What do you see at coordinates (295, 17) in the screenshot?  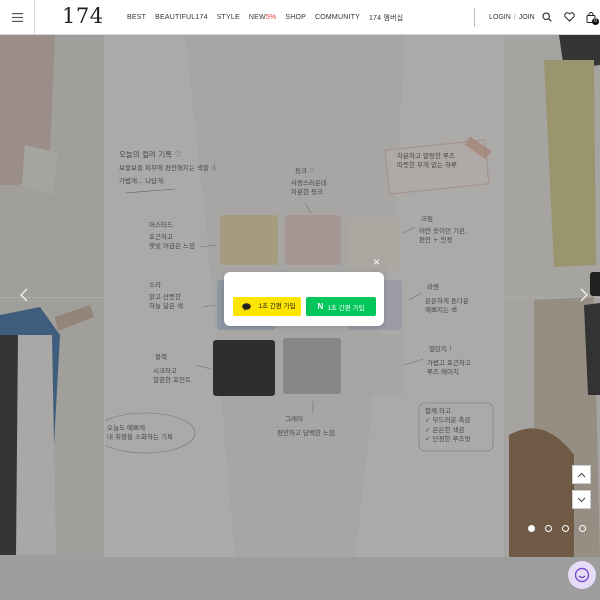 I see `nav-item-shop: SHOP` at bounding box center [295, 17].